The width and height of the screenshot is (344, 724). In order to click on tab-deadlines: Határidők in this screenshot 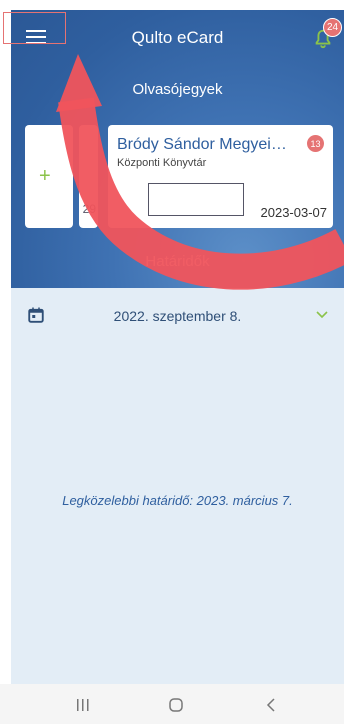, I will do `click(177, 261)`.